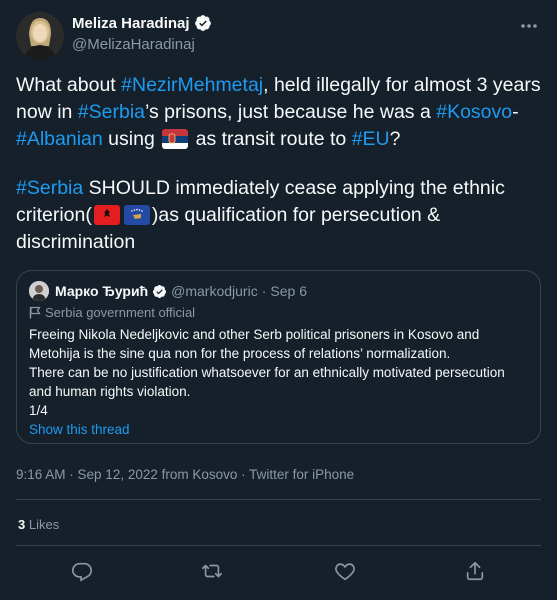 Image resolution: width=557 pixels, height=600 pixels. Describe the element at coordinates (395, 139) in the screenshot. I see `text-segment: ?` at that location.